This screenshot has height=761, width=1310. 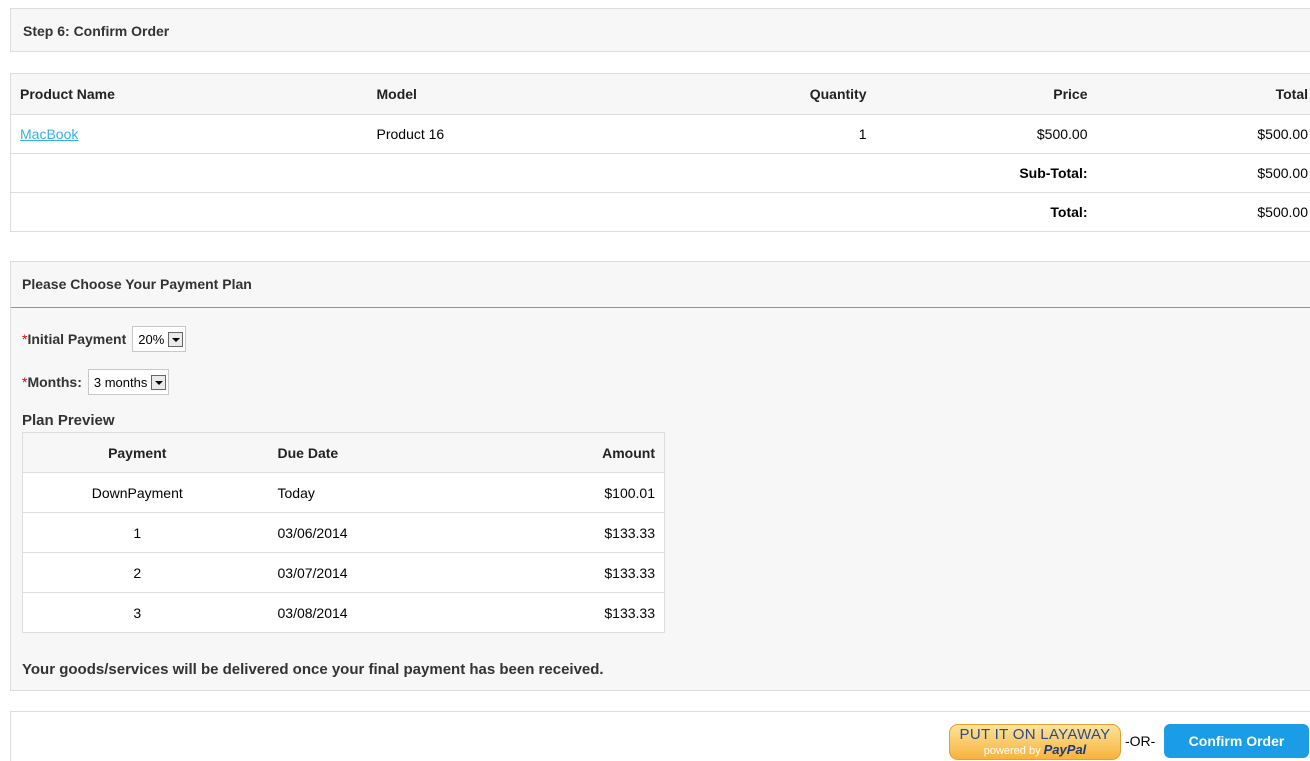 I want to click on months-label: Months:, so click(x=54, y=382).